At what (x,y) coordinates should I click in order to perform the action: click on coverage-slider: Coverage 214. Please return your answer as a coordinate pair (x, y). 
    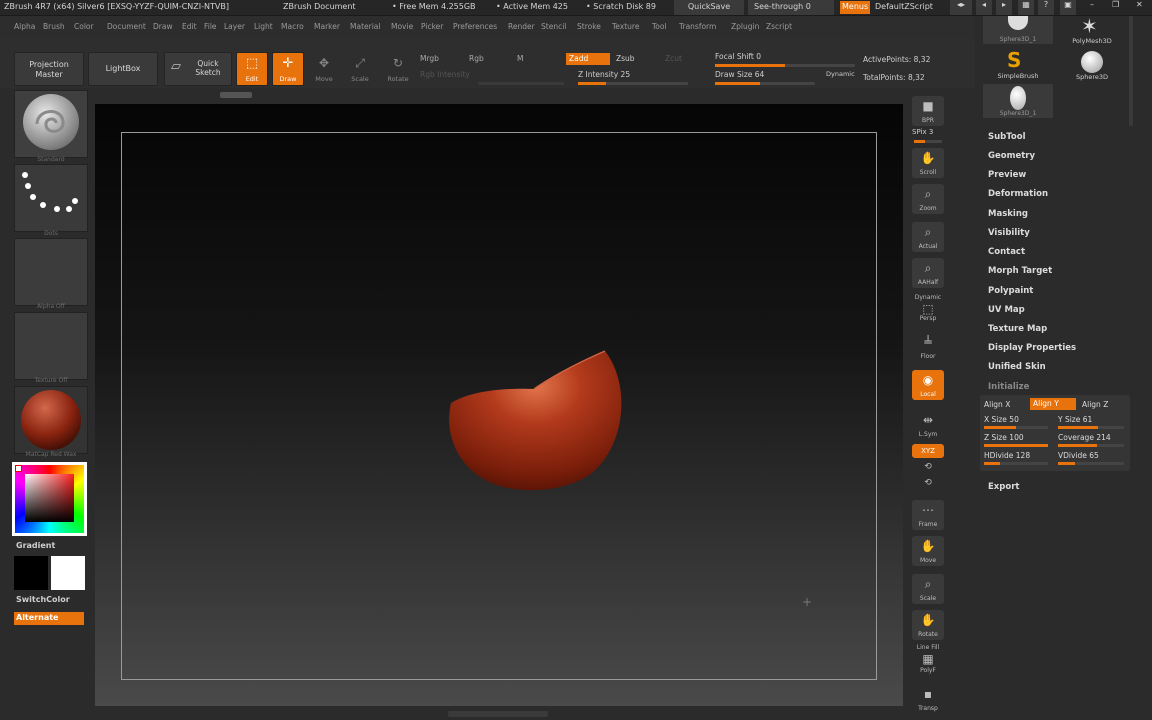
    Looking at the image, I should click on (1084, 437).